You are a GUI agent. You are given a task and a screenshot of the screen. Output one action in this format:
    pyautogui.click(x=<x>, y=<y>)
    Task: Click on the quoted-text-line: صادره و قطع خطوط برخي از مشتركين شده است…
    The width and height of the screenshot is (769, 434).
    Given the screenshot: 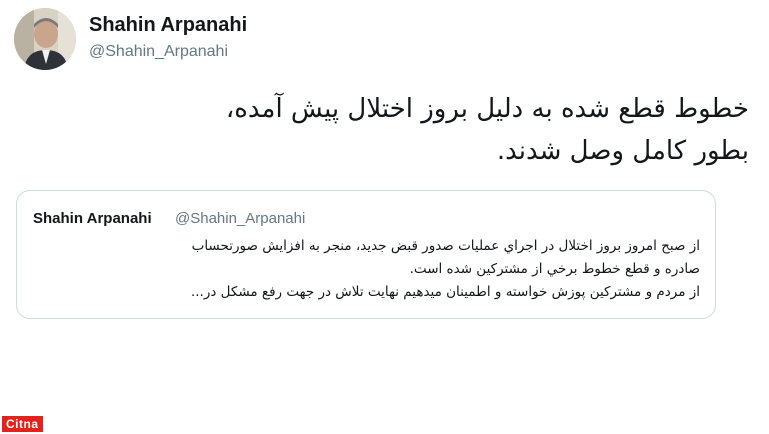 What is the action you would take?
    pyautogui.click(x=554, y=269)
    